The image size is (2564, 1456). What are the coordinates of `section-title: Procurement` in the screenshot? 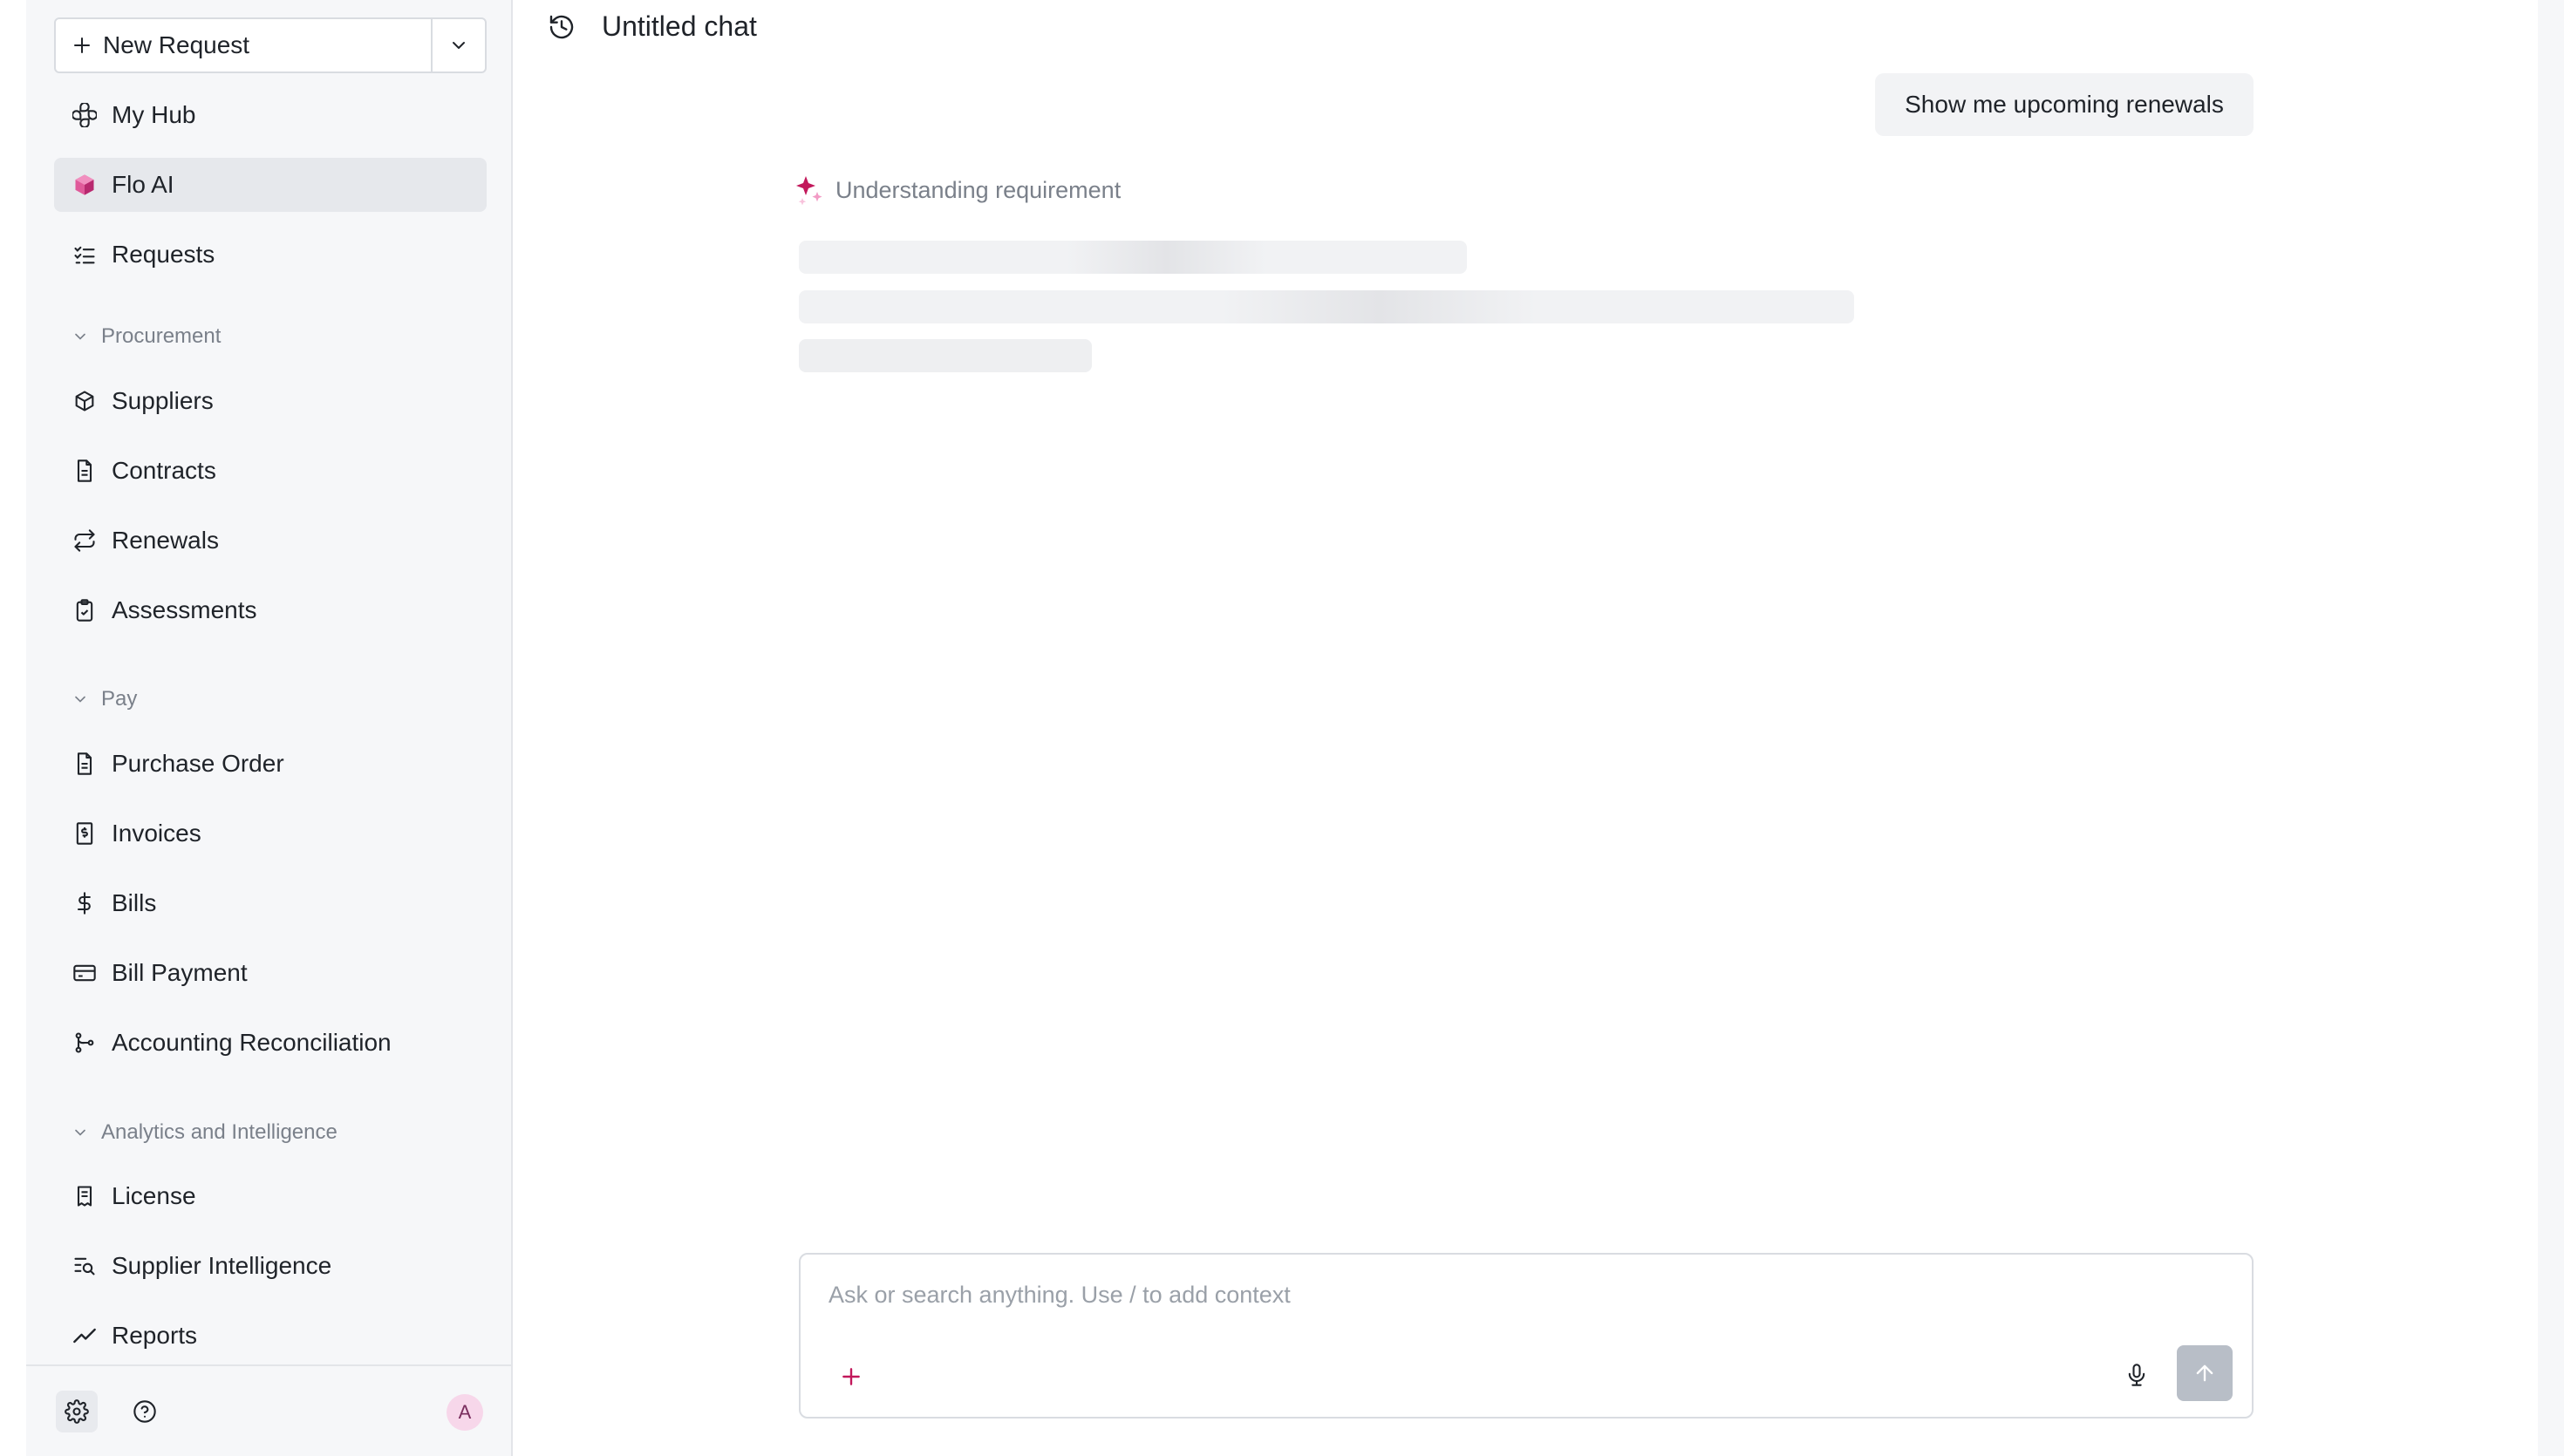 It's located at (161, 336).